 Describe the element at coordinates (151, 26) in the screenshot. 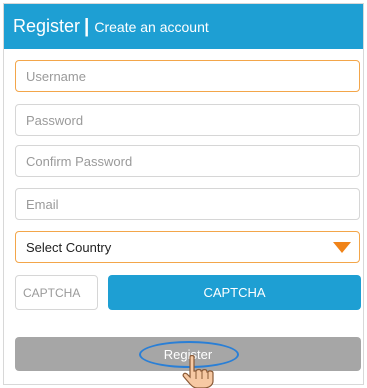

I see `page-subtitle: Create an account` at that location.